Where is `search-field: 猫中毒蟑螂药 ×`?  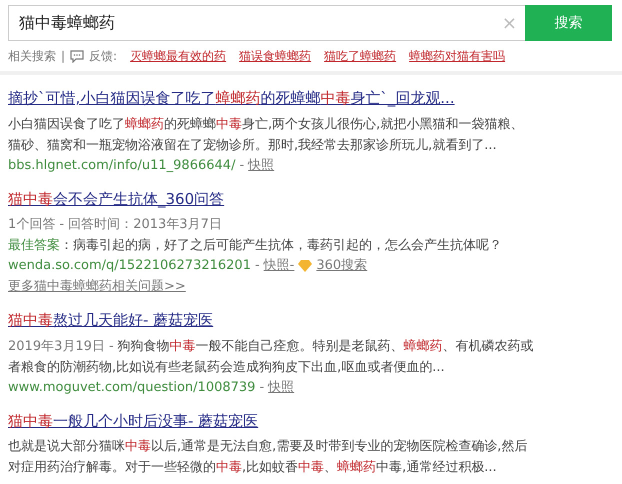 search-field: 猫中毒蟑螂药 × is located at coordinates (266, 23).